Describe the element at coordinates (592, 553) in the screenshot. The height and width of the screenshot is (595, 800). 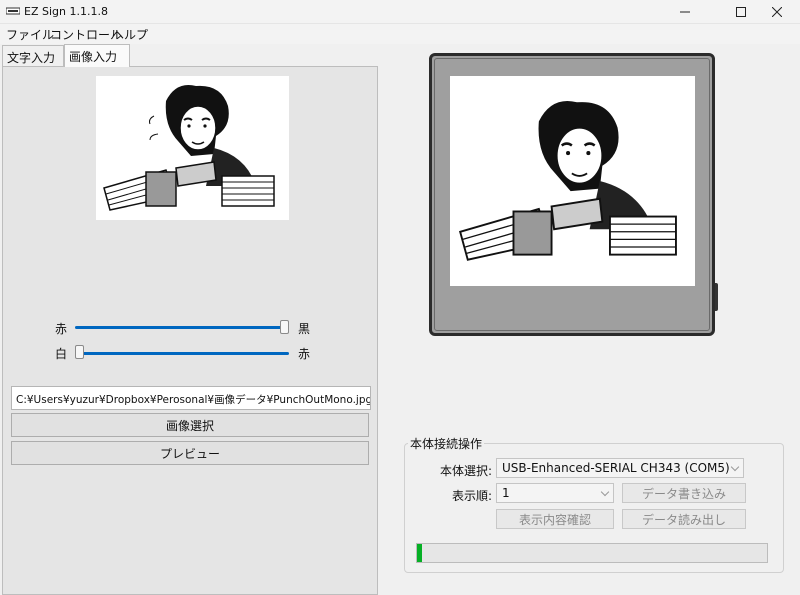
I see `progress-bar` at that location.